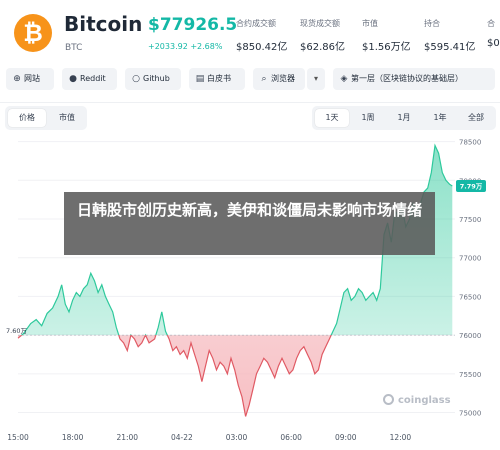 The width and height of the screenshot is (500, 450). Describe the element at coordinates (249, 223) in the screenshot. I see `news-overlay: 日韩股市创历史新高，美伊和谈僵局未影响市场情绪` at that location.